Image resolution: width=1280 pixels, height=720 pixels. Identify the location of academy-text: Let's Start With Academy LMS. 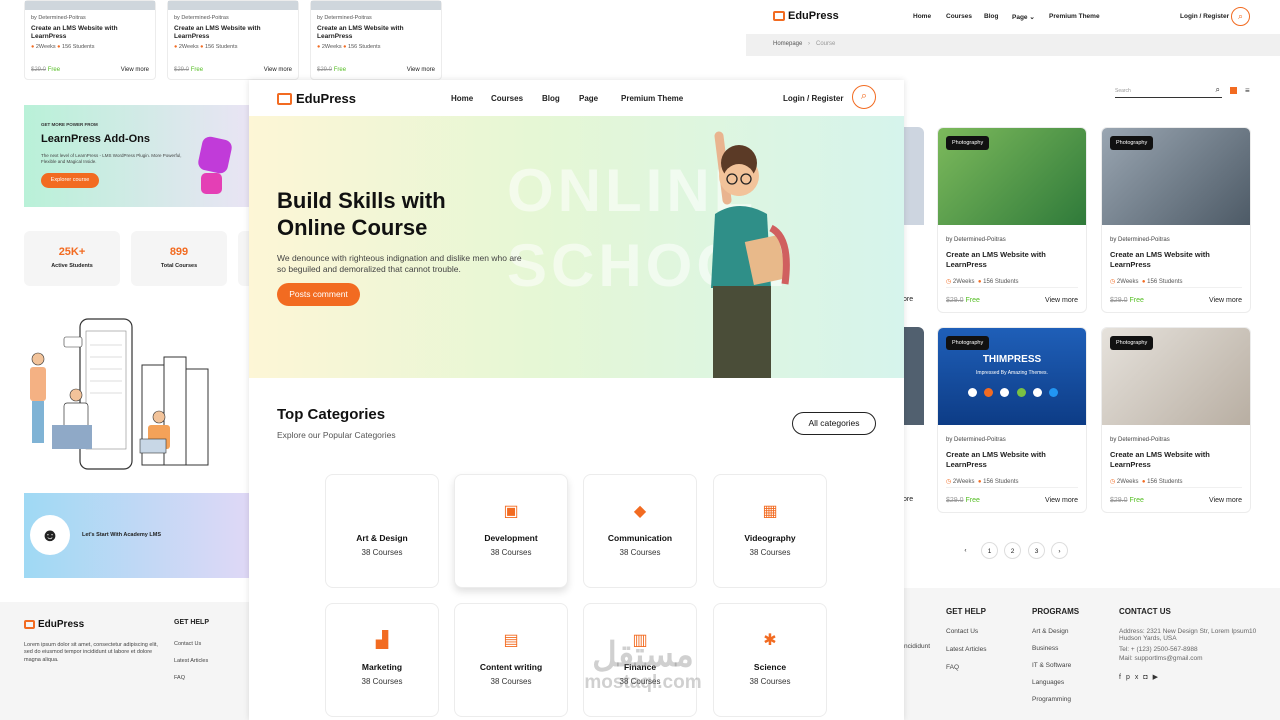
(121, 535).